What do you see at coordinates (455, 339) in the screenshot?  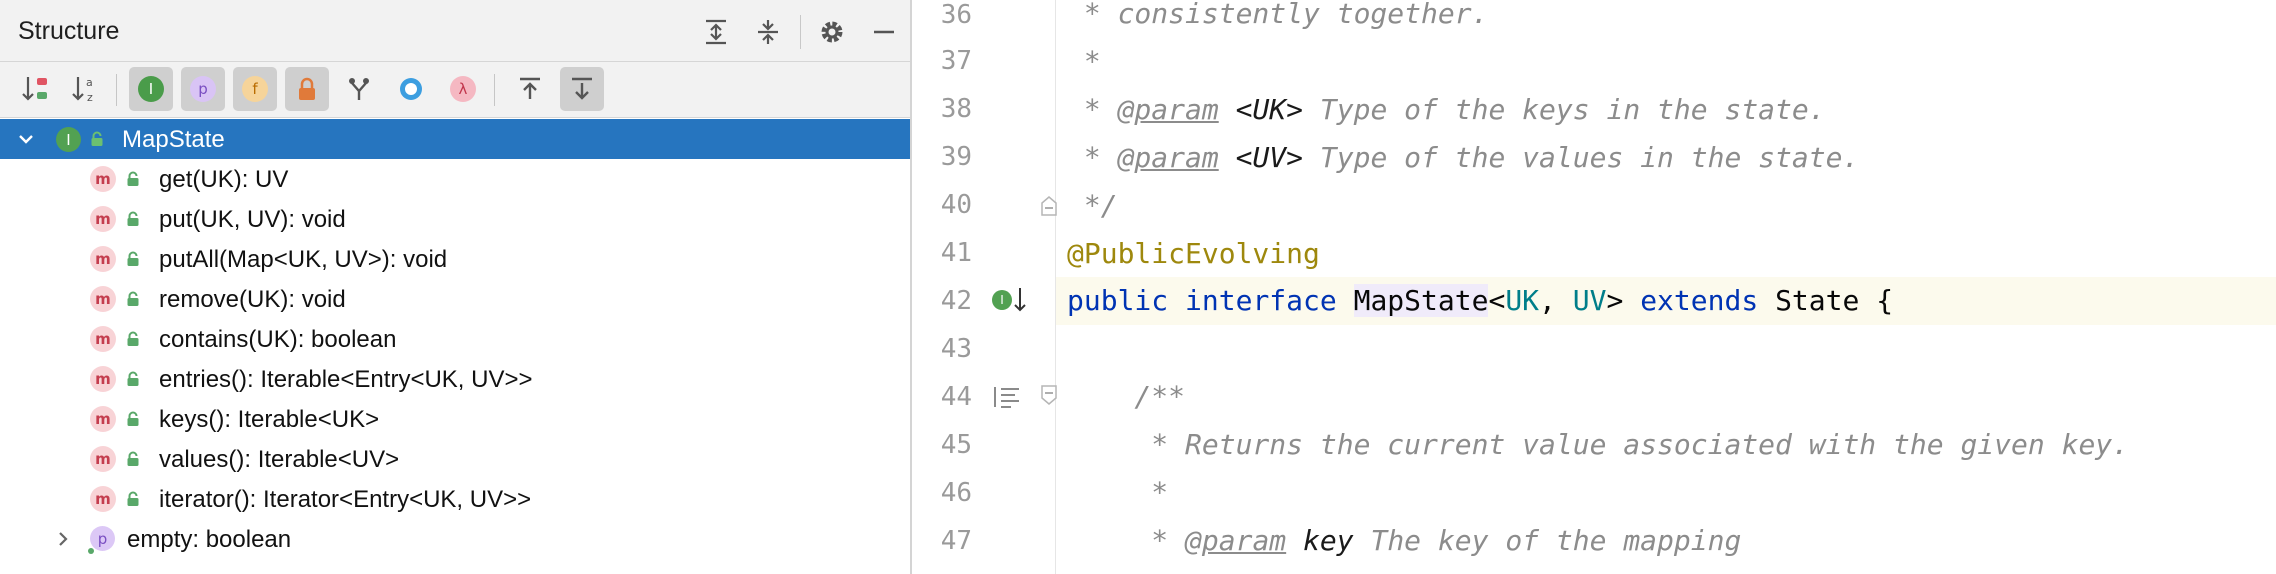 I see `tree-node-method: m contains(UK): boolean` at bounding box center [455, 339].